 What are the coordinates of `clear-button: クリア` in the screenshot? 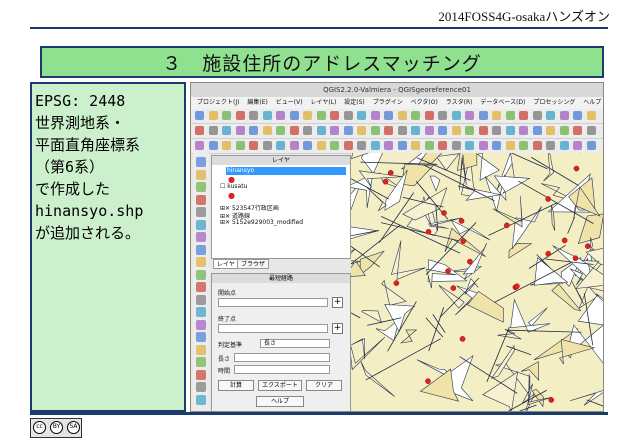 It's located at (324, 385).